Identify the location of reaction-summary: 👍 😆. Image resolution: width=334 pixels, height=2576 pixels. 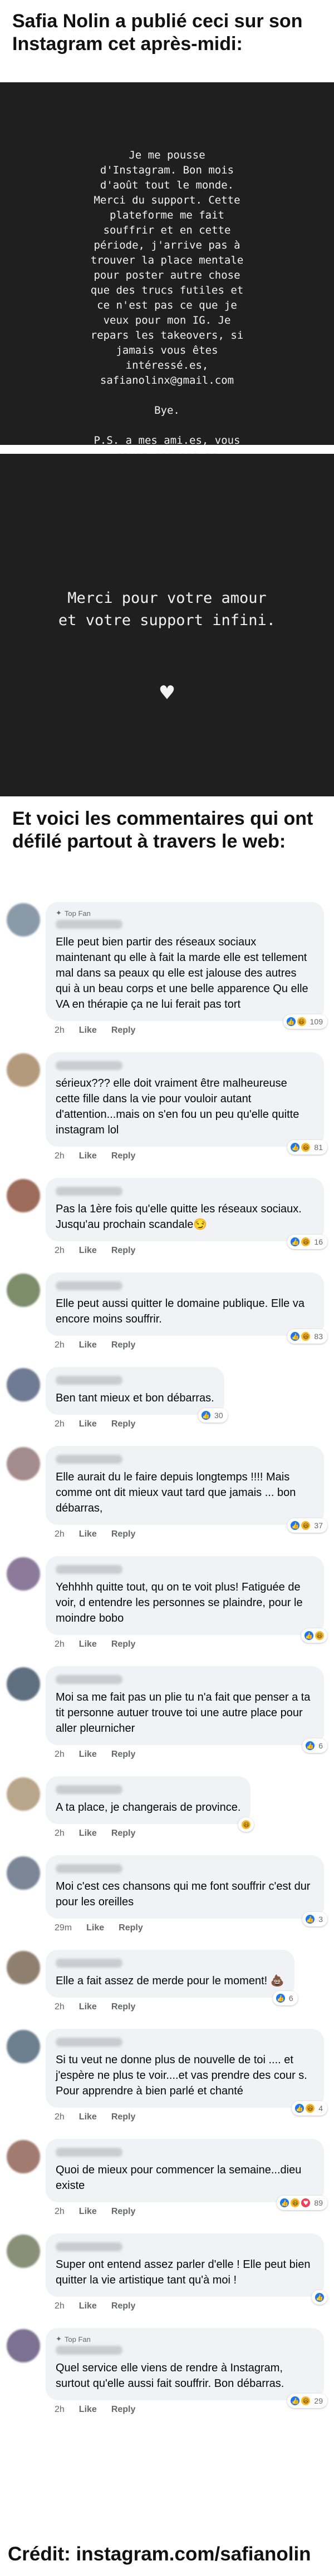
(314, 1635).